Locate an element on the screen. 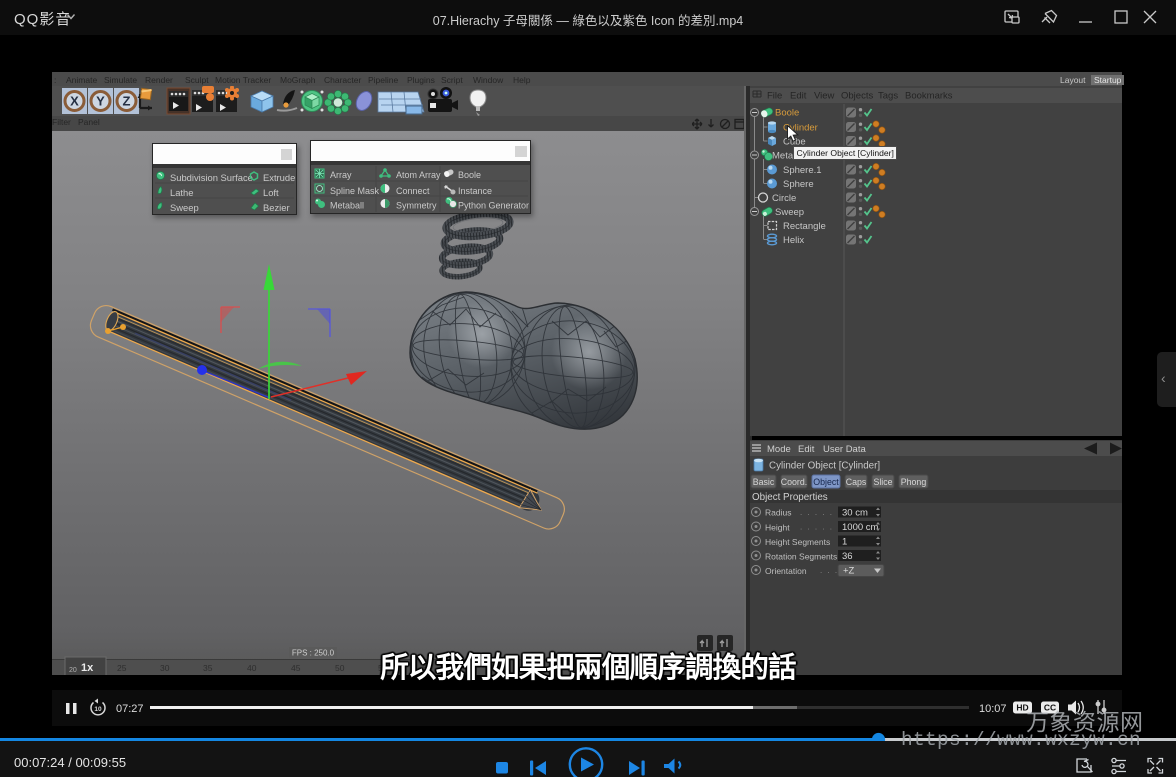 The image size is (1176, 777). svg-text: Connect is located at coordinates (413, 191).